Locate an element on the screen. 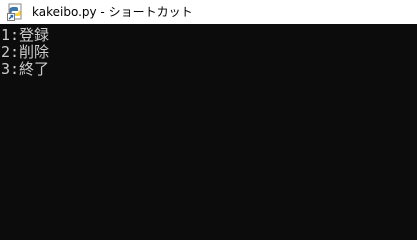 The height and width of the screenshot is (240, 417). console-line-exit: 3:終了 is located at coordinates (25, 69).